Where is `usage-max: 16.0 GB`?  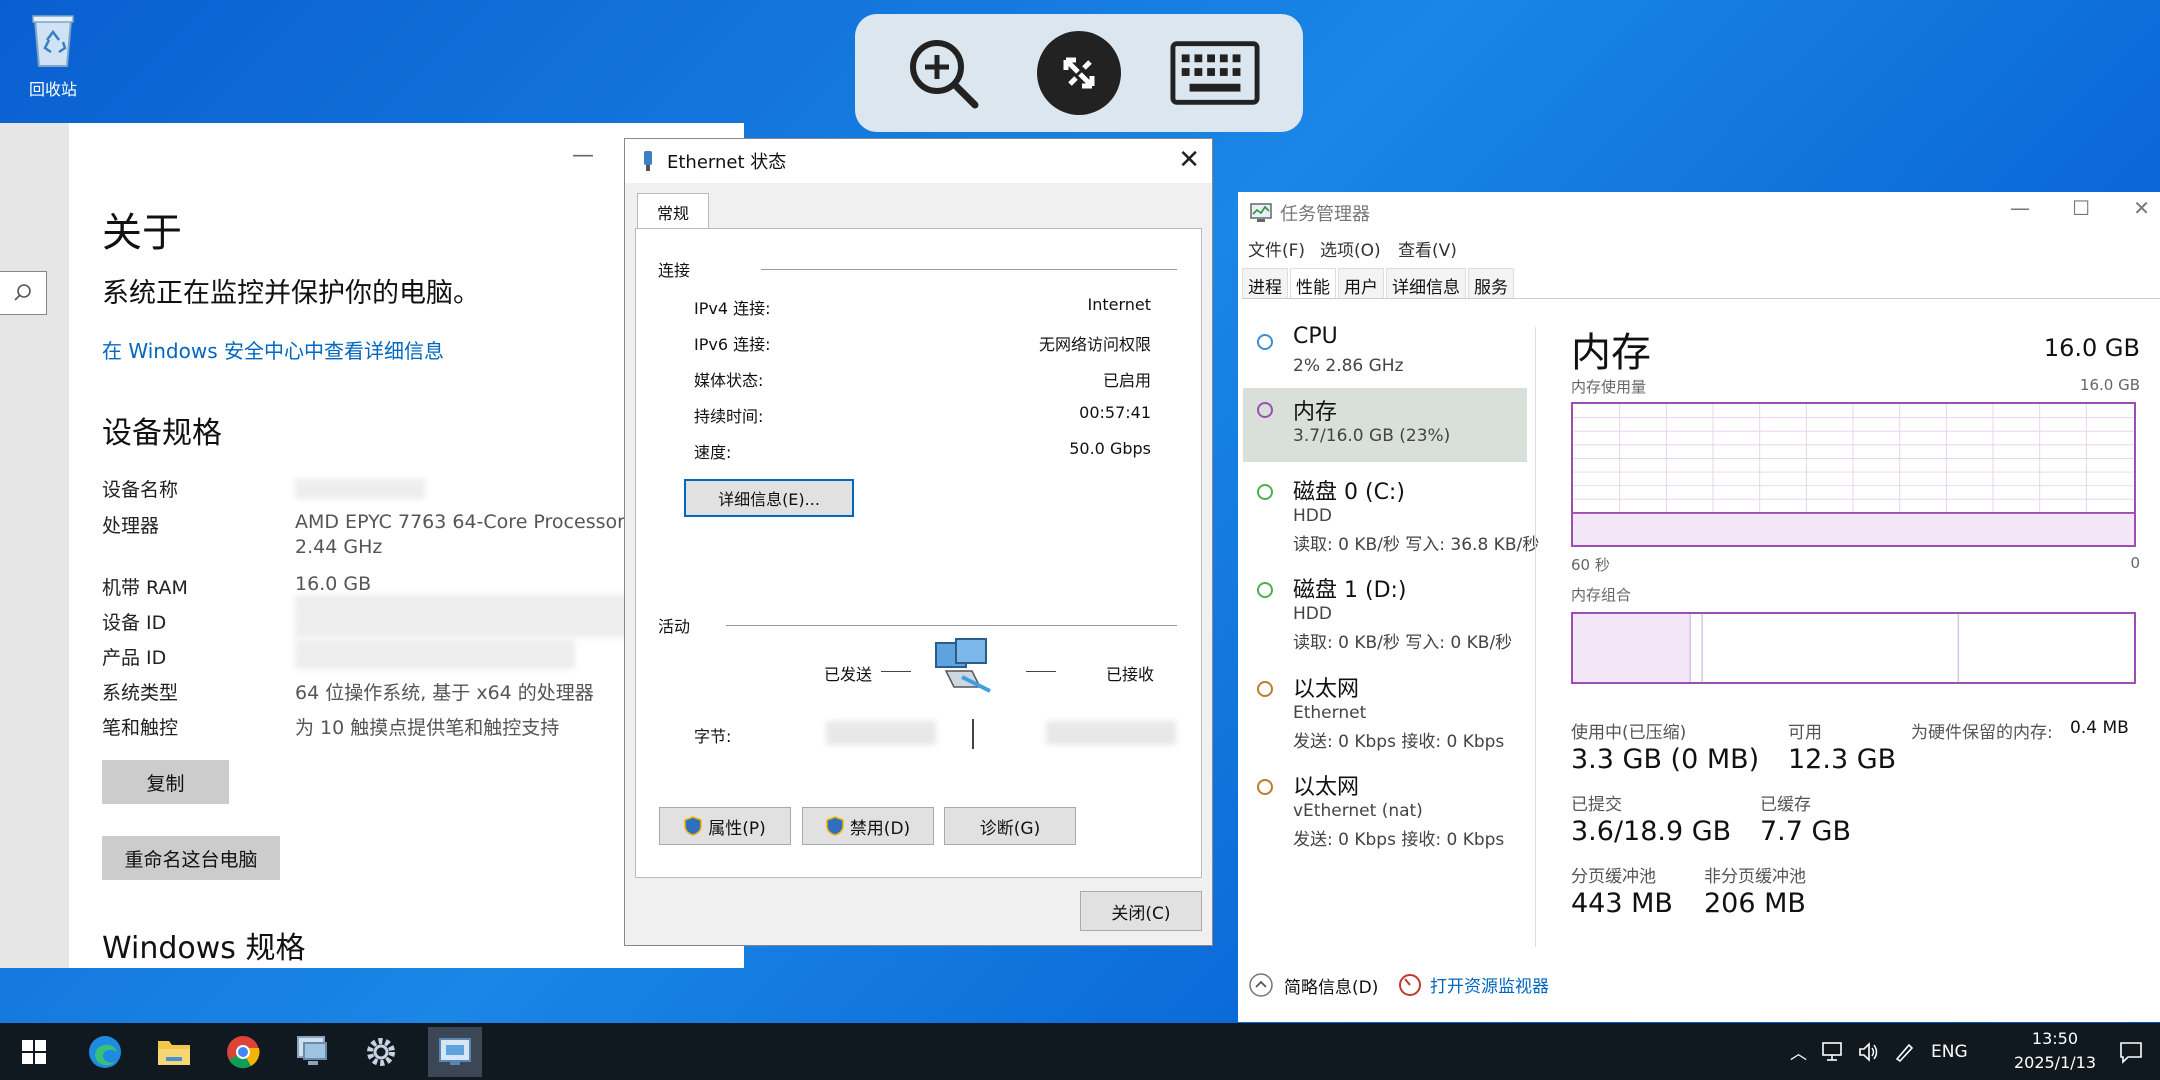 usage-max: 16.0 GB is located at coordinates (2109, 385).